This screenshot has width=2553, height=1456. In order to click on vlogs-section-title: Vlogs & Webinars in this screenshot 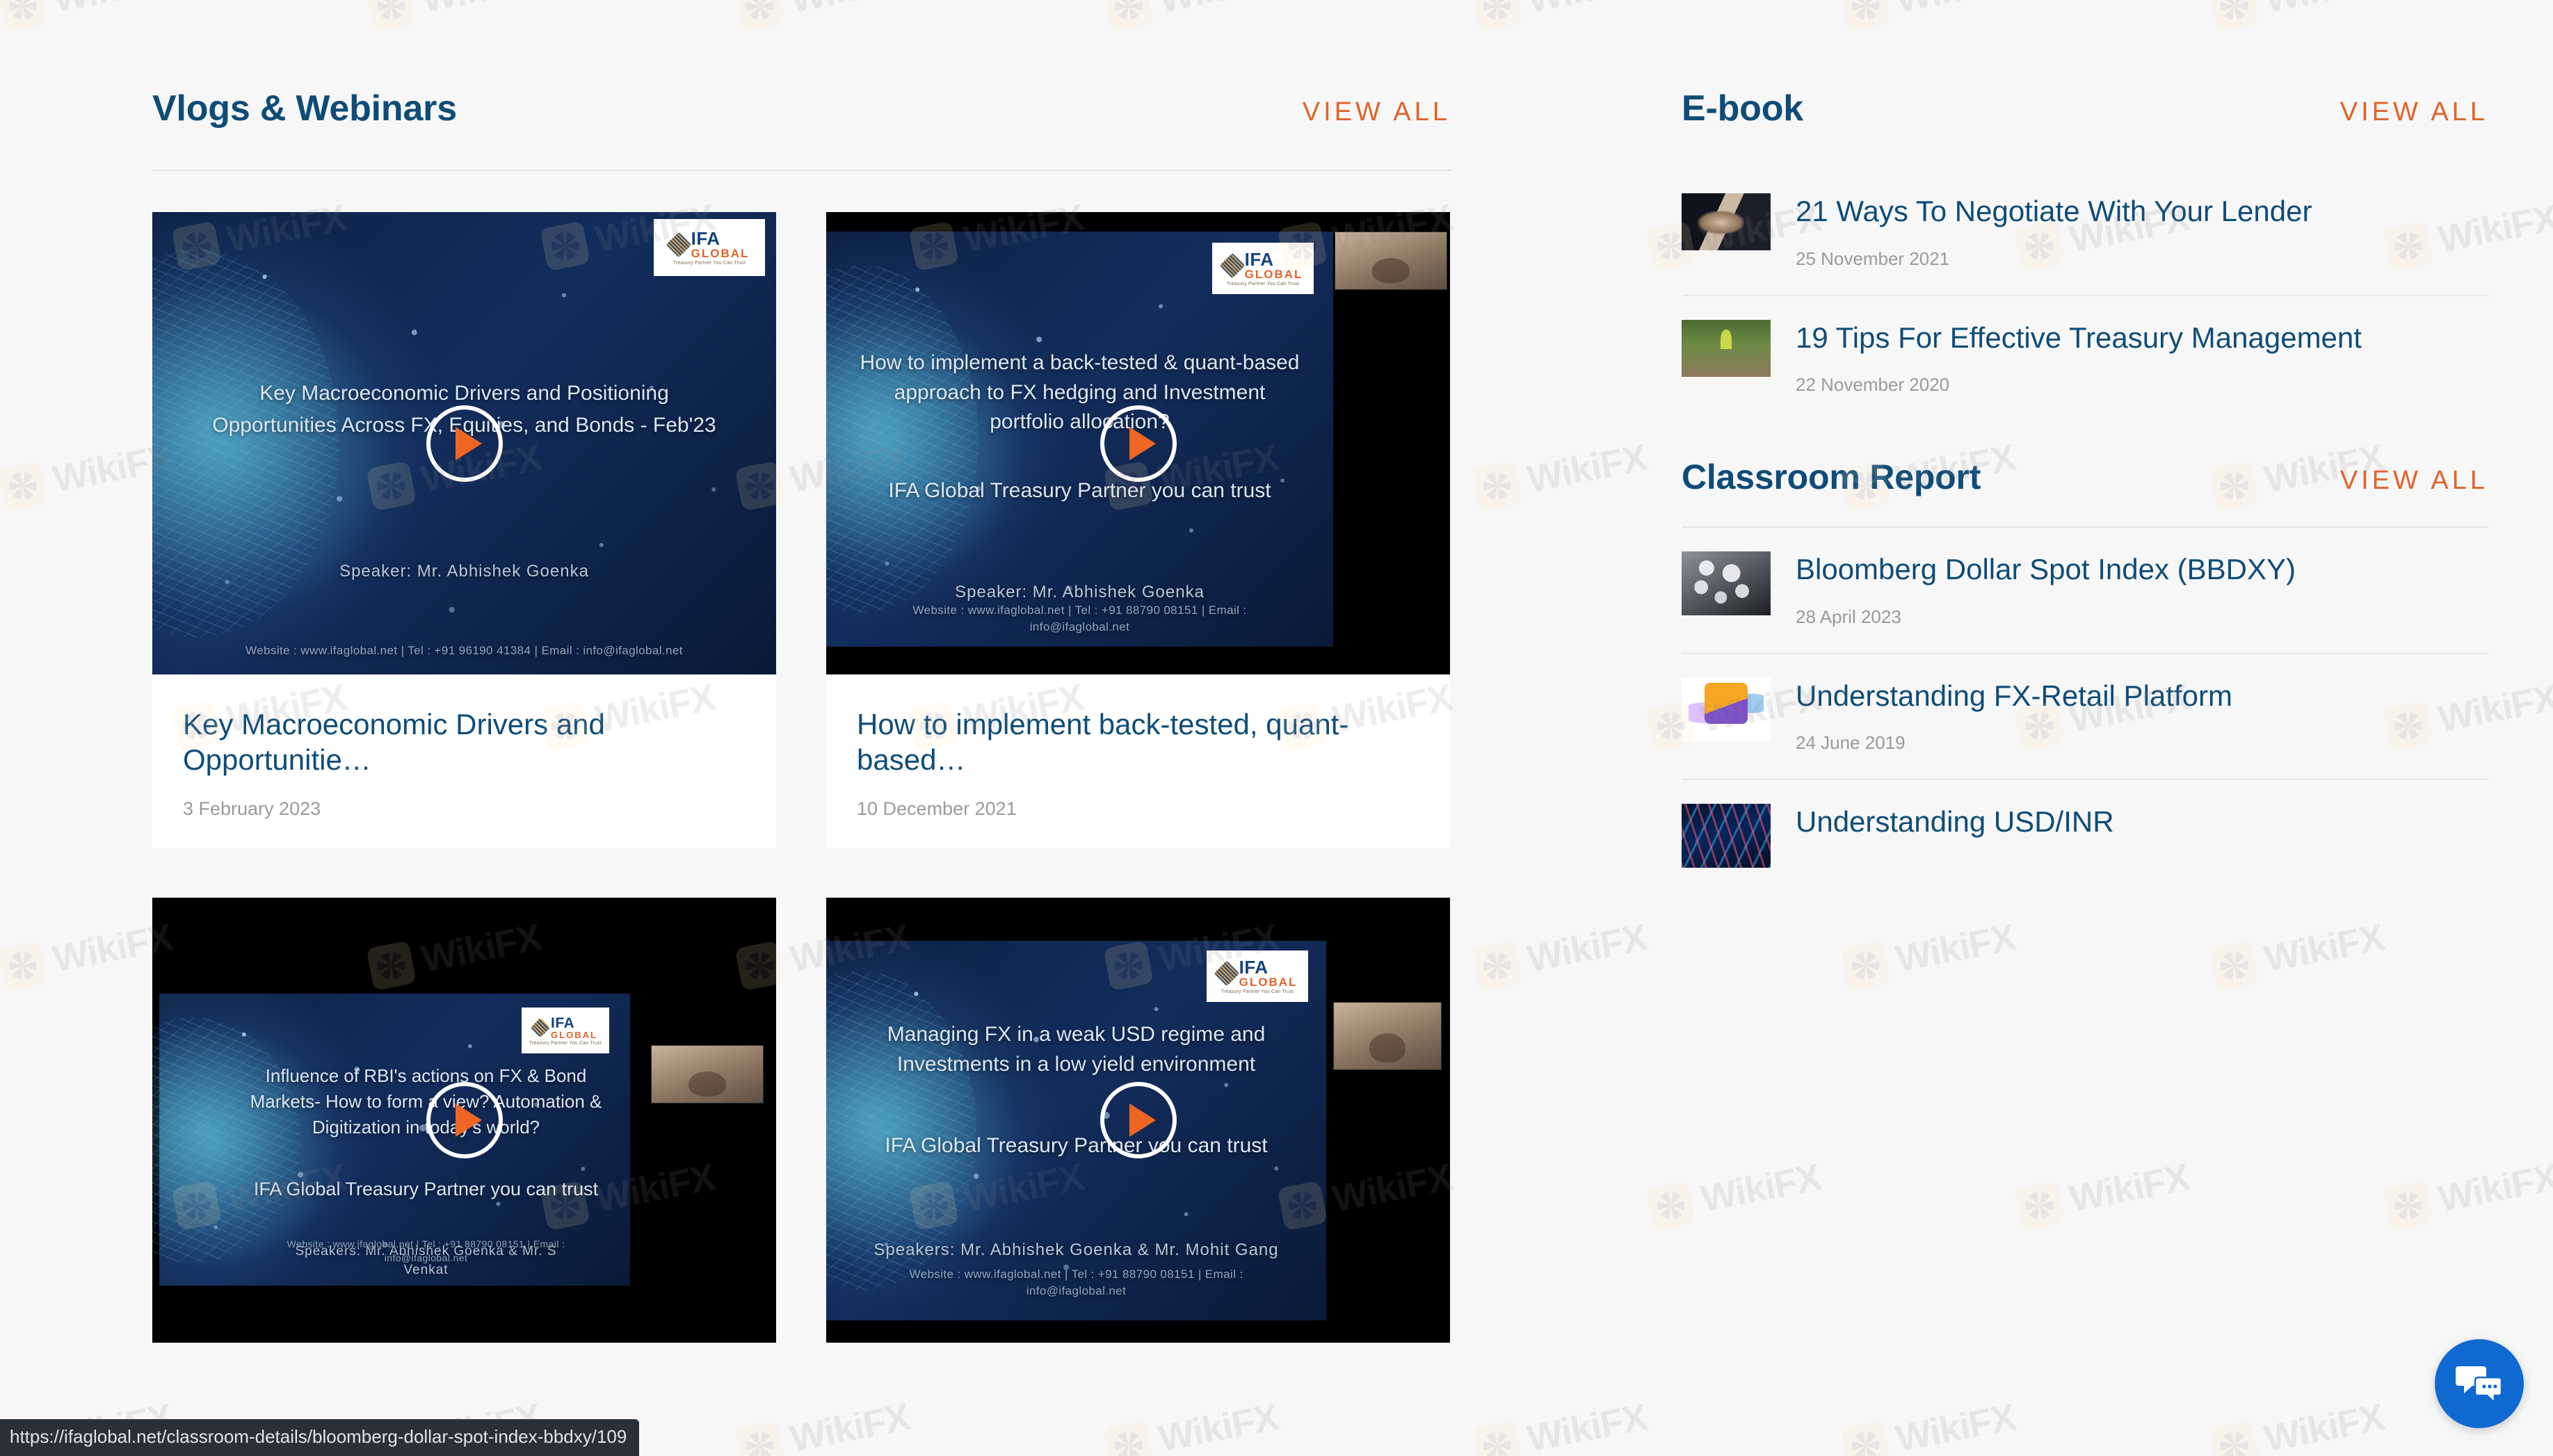, I will do `click(304, 108)`.